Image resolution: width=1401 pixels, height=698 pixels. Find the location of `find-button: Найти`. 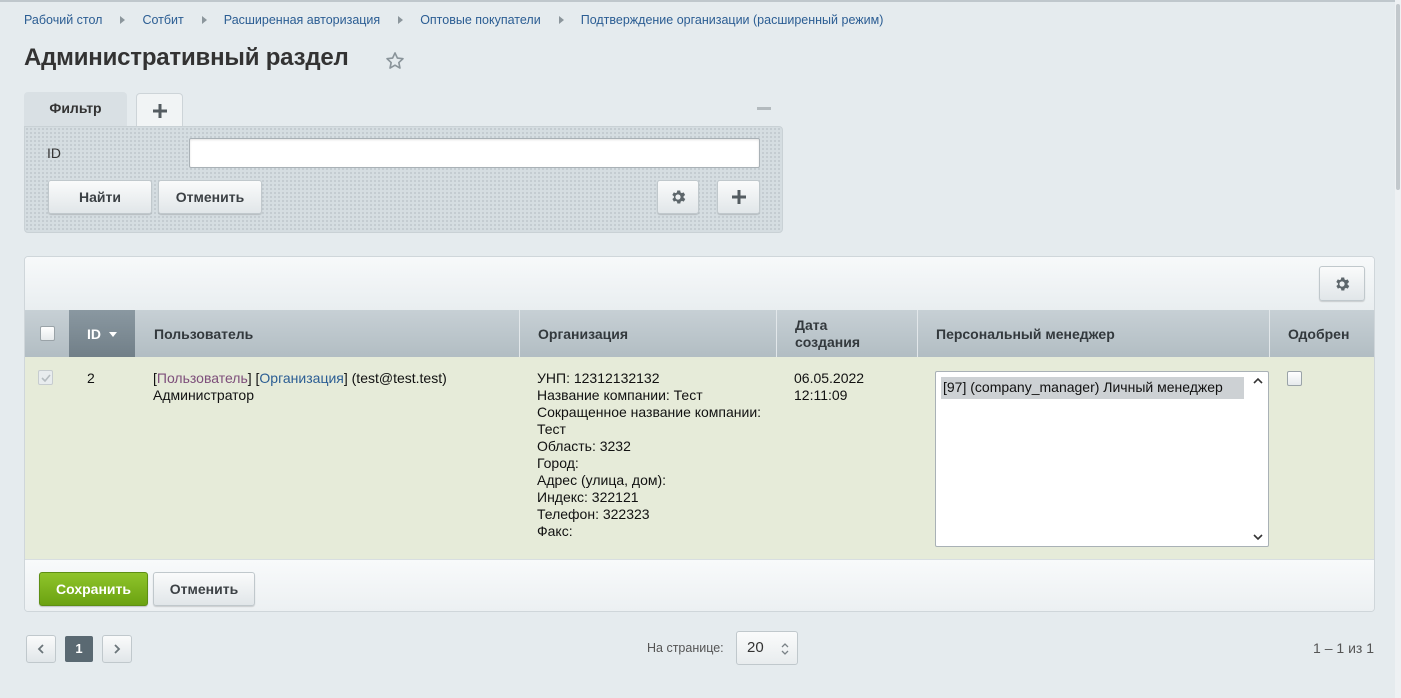

find-button: Найти is located at coordinates (100, 197).